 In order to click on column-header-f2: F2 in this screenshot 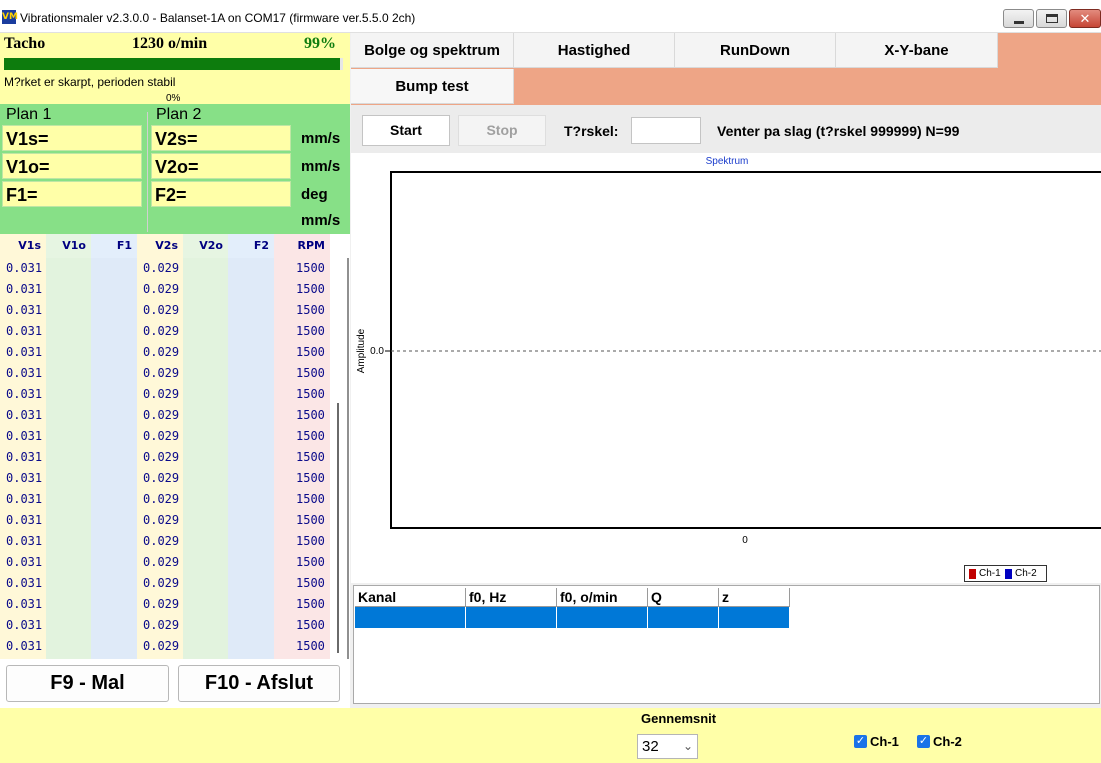, I will do `click(251, 246)`.